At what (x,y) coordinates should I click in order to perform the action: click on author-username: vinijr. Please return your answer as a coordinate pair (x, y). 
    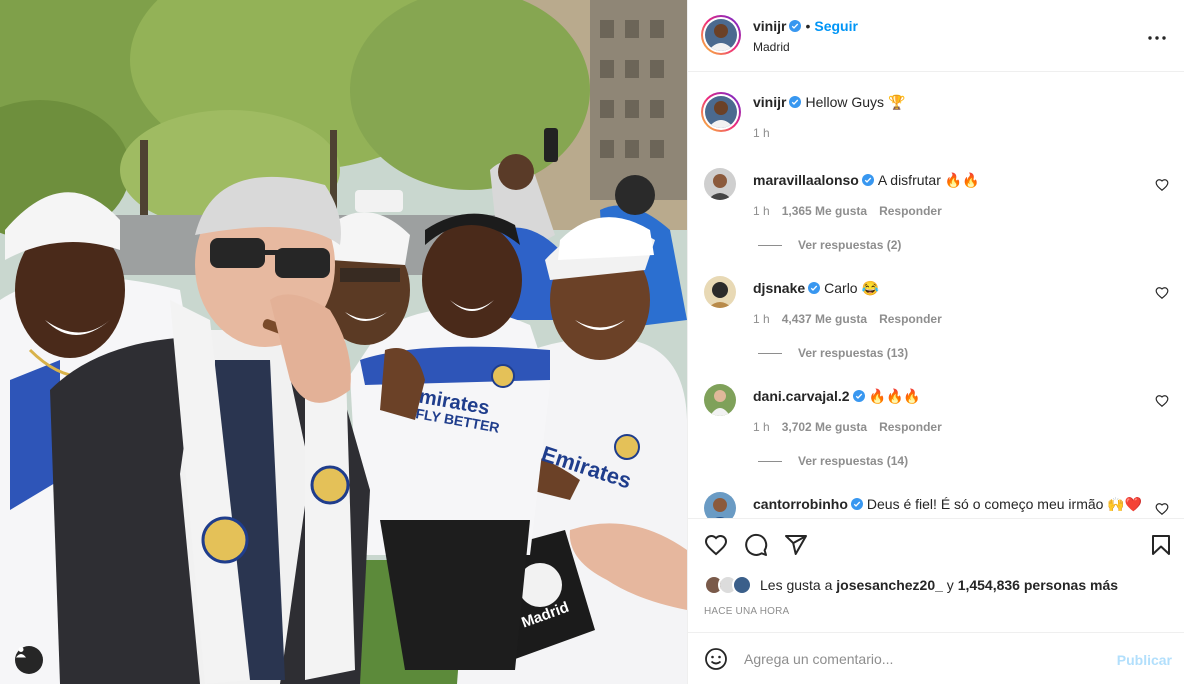
    Looking at the image, I should click on (769, 26).